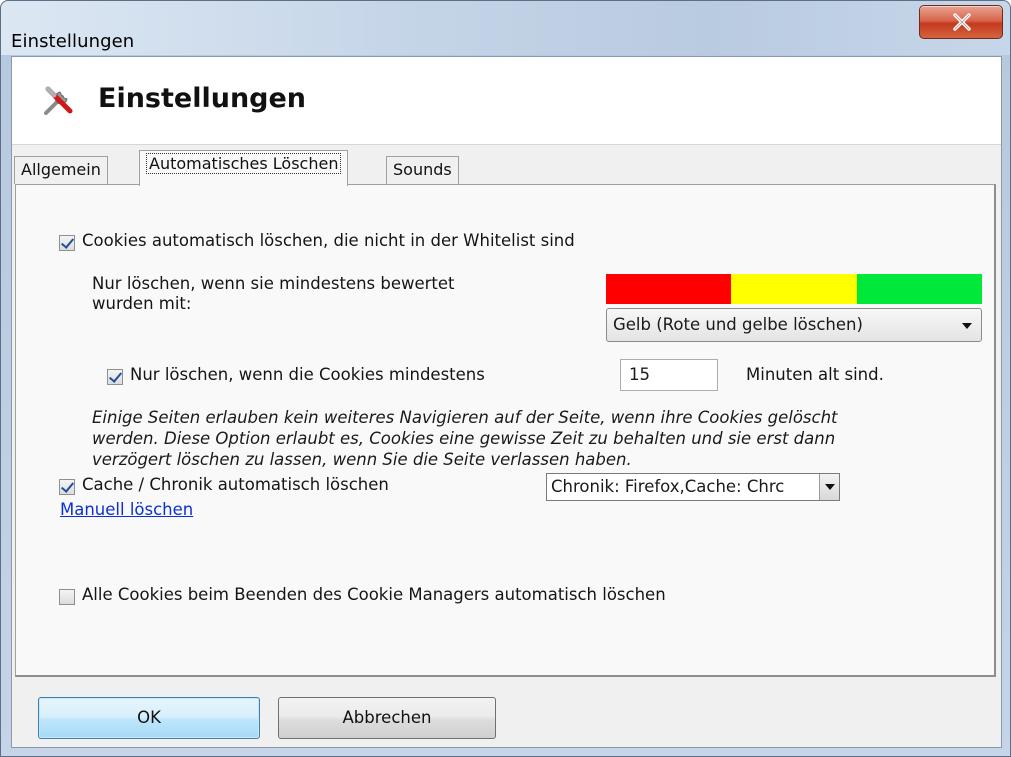 The image size is (1011, 757). What do you see at coordinates (142, 303) in the screenshot?
I see `rating-text-line2: wurden mit:` at bounding box center [142, 303].